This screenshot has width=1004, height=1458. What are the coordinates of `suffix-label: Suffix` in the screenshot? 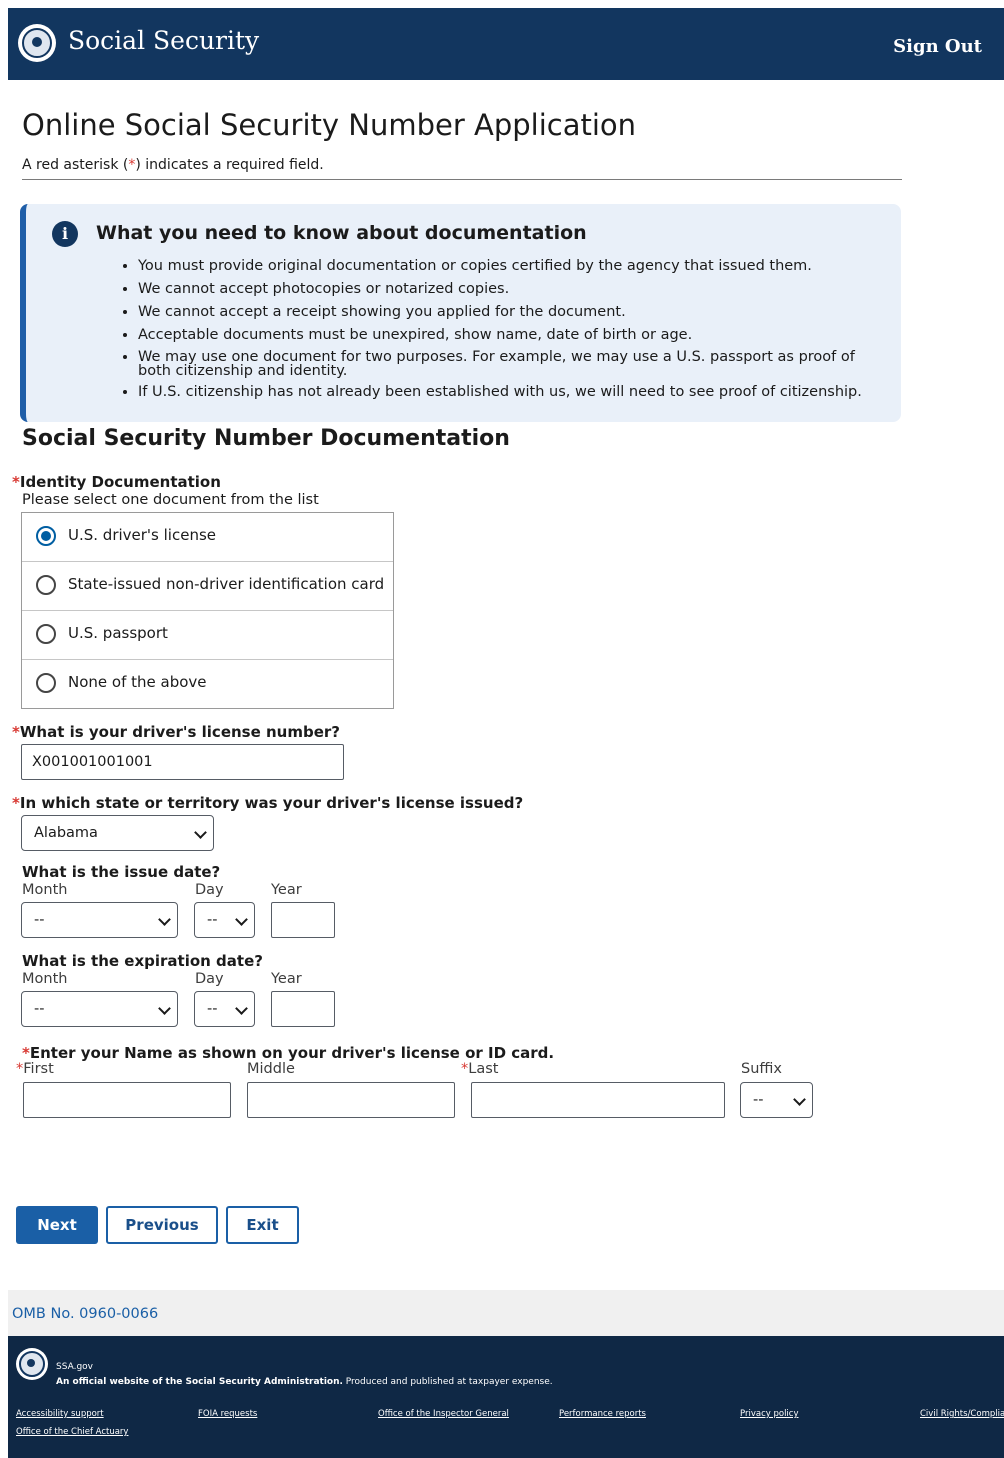 It's located at (761, 1069).